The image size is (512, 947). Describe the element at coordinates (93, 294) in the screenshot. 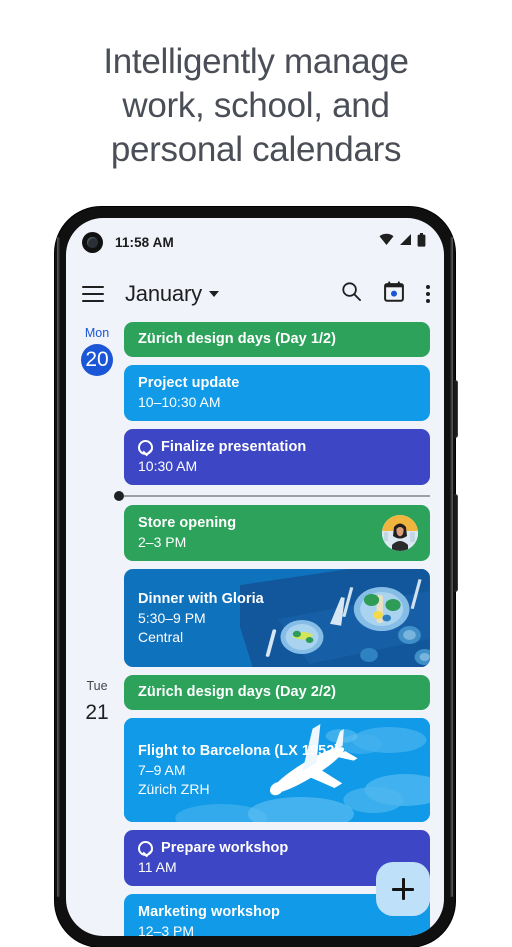

I see `hamburger-menu-icon` at that location.